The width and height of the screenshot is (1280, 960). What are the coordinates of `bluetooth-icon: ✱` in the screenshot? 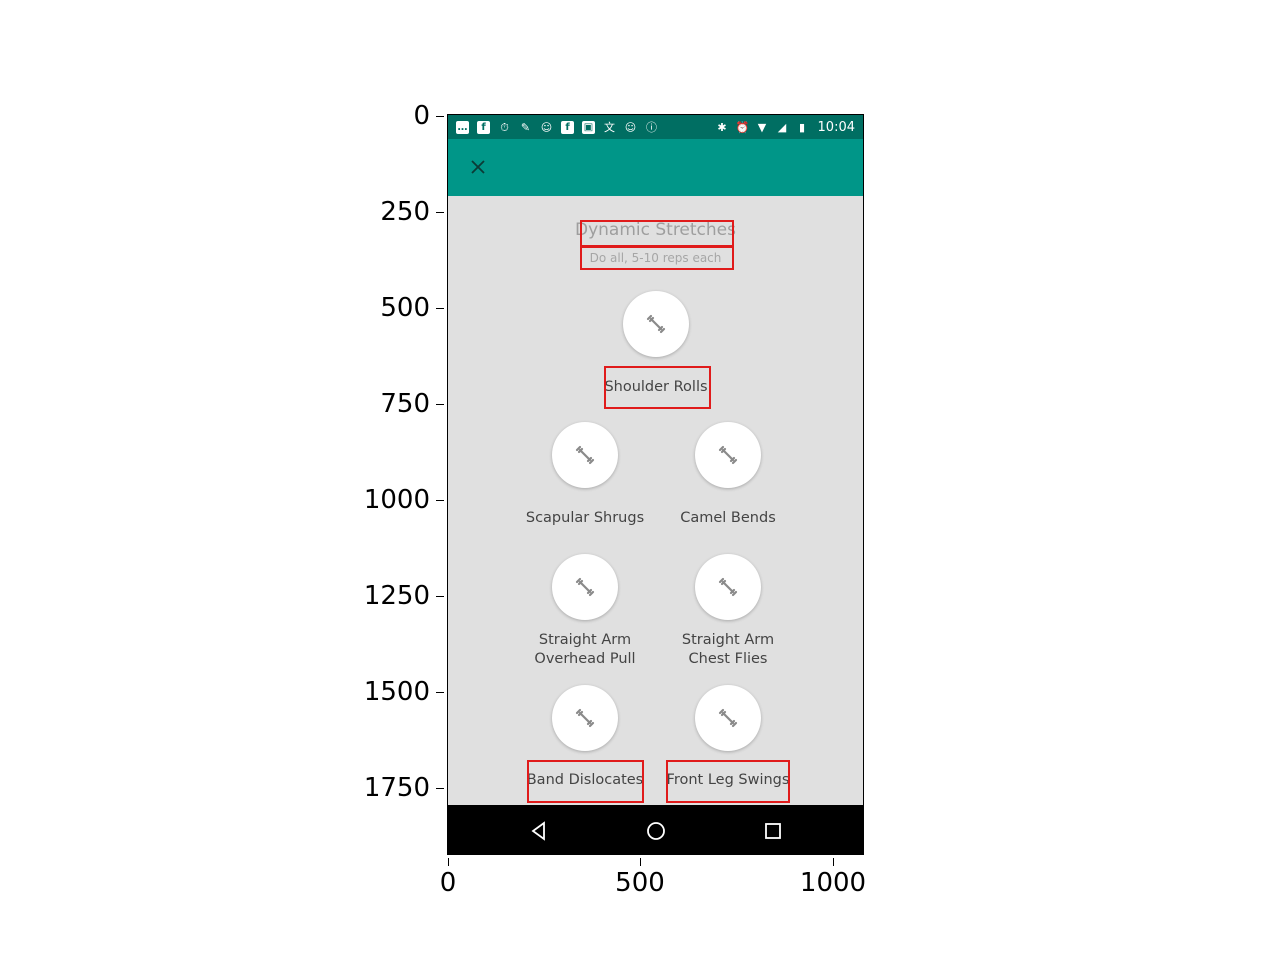 It's located at (722, 127).